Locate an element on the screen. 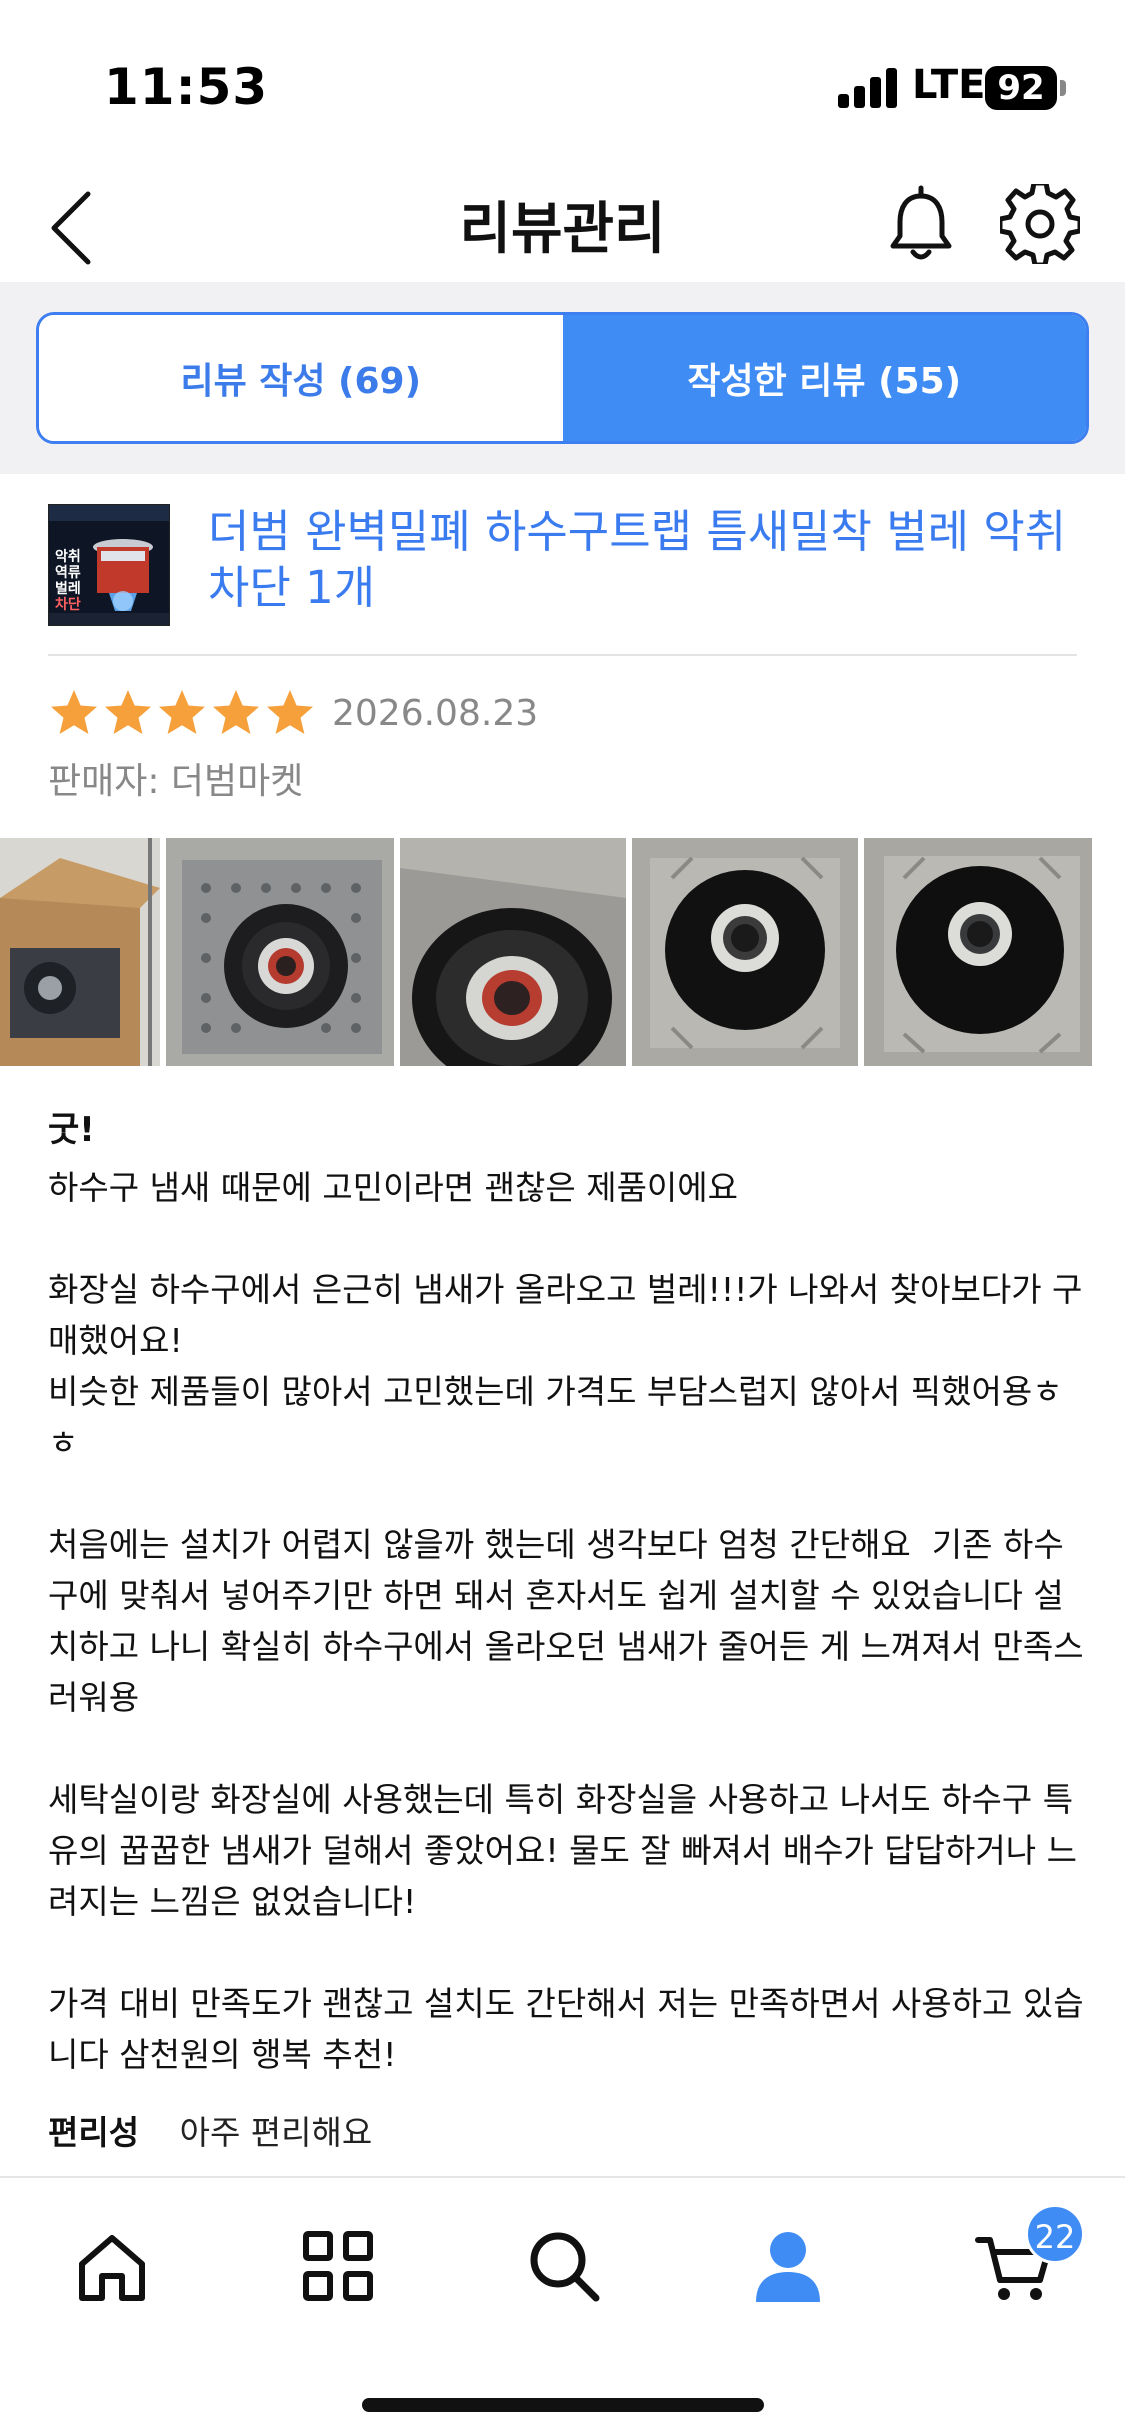 The width and height of the screenshot is (1125, 2436). grid-icon is located at coordinates (338, 2266).